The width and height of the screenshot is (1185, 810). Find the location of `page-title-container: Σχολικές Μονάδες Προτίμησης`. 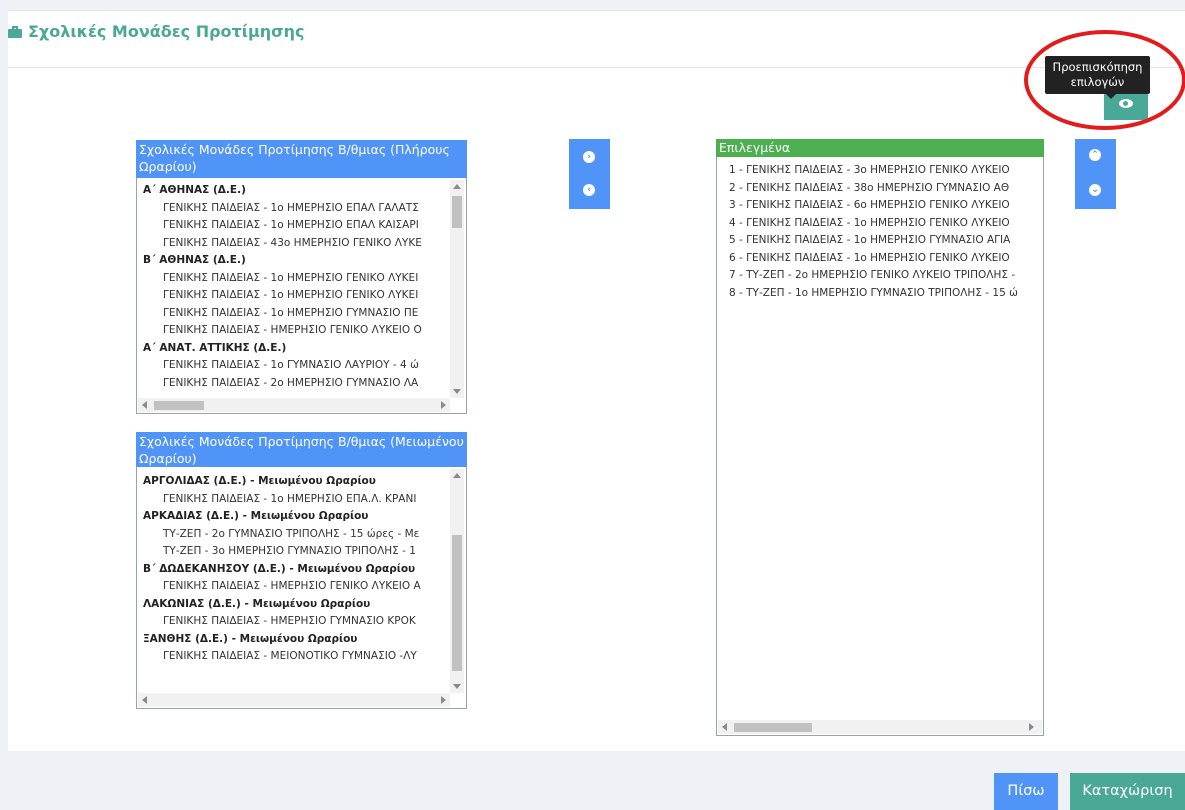

page-title-container: Σχολικές Μονάδες Προτίμησης is located at coordinates (156, 31).